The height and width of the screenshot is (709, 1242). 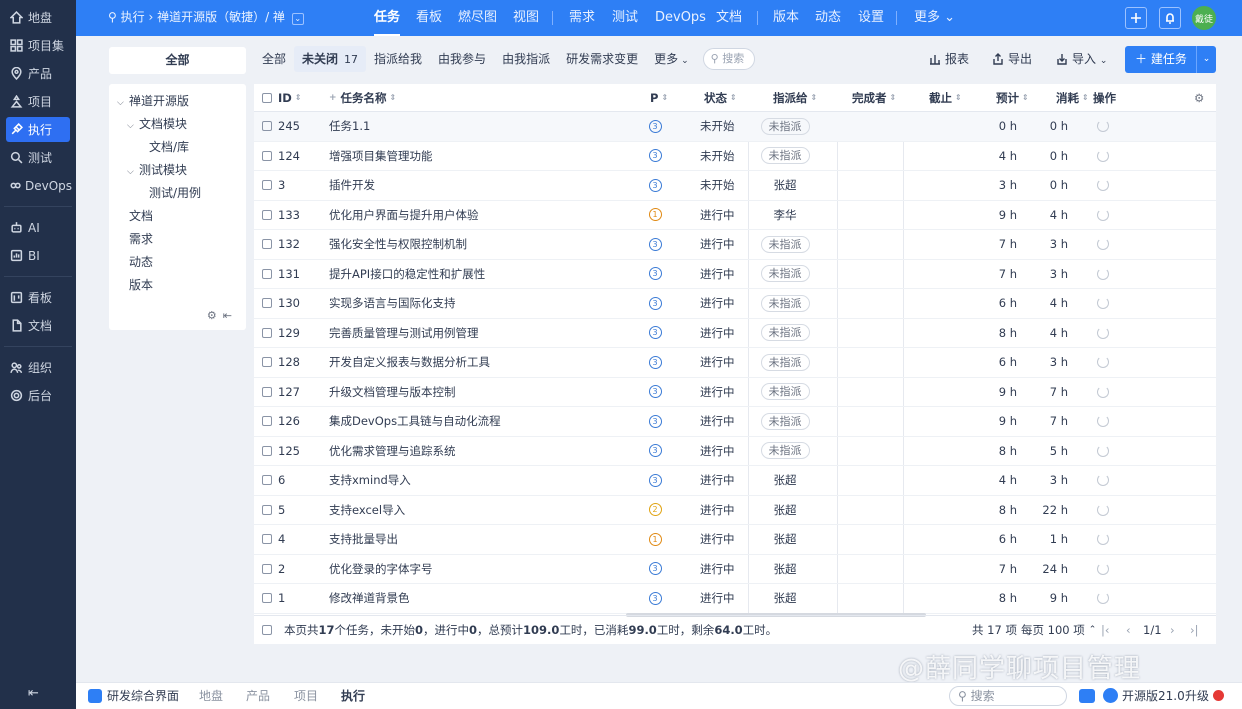 I want to click on nav-tab-7: 文档, so click(x=729, y=18).